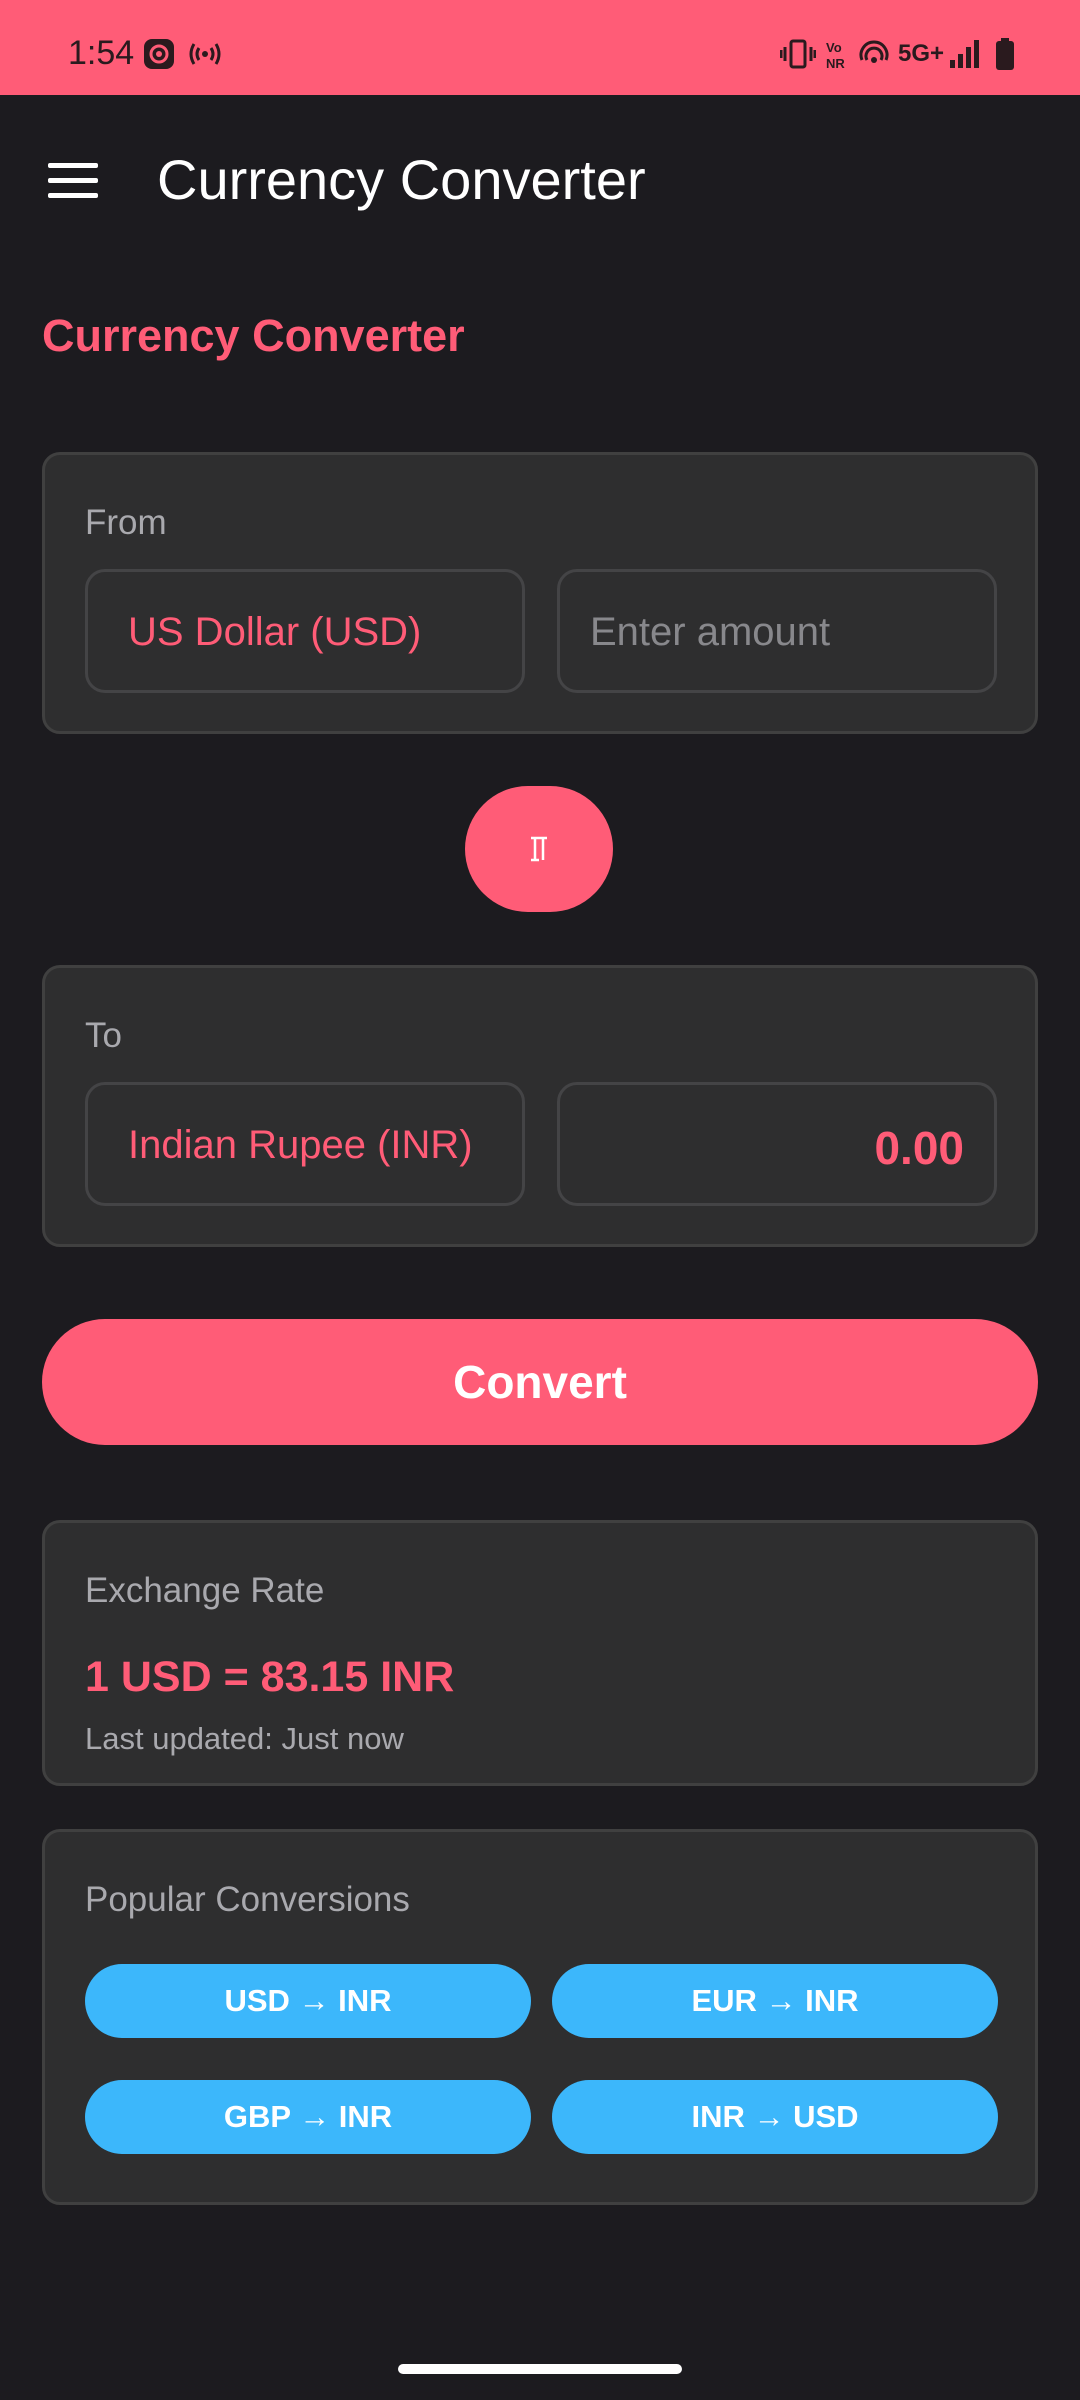 The image size is (1080, 2400). Describe the element at coordinates (540, 1382) in the screenshot. I see `convert-button: Convert` at that location.